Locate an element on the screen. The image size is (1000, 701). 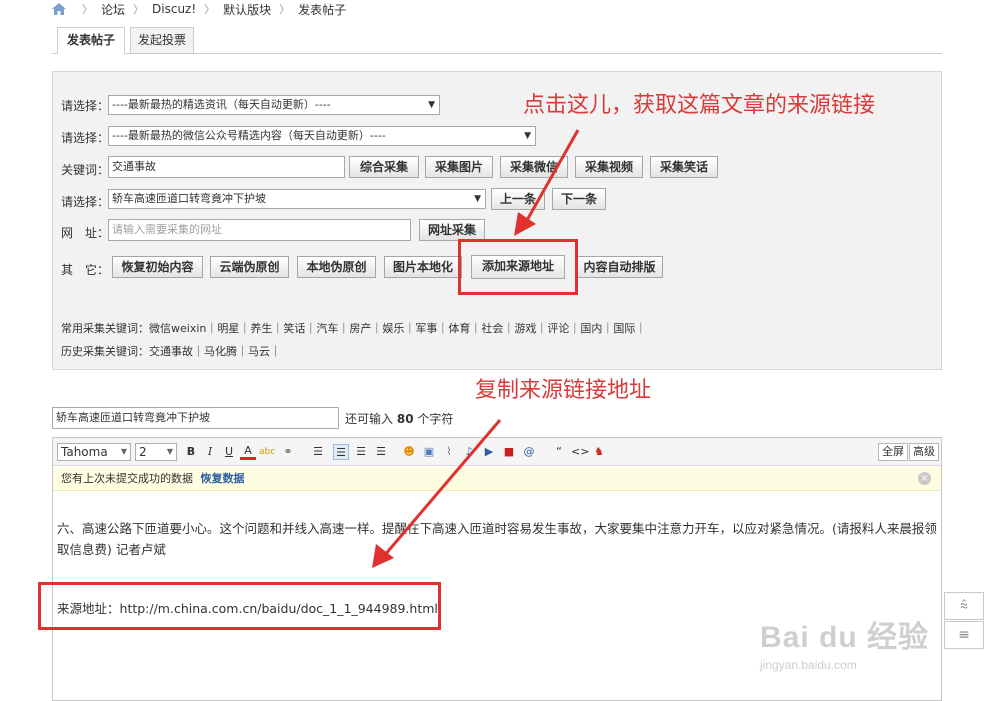
home-icon is located at coordinates (59, 9).